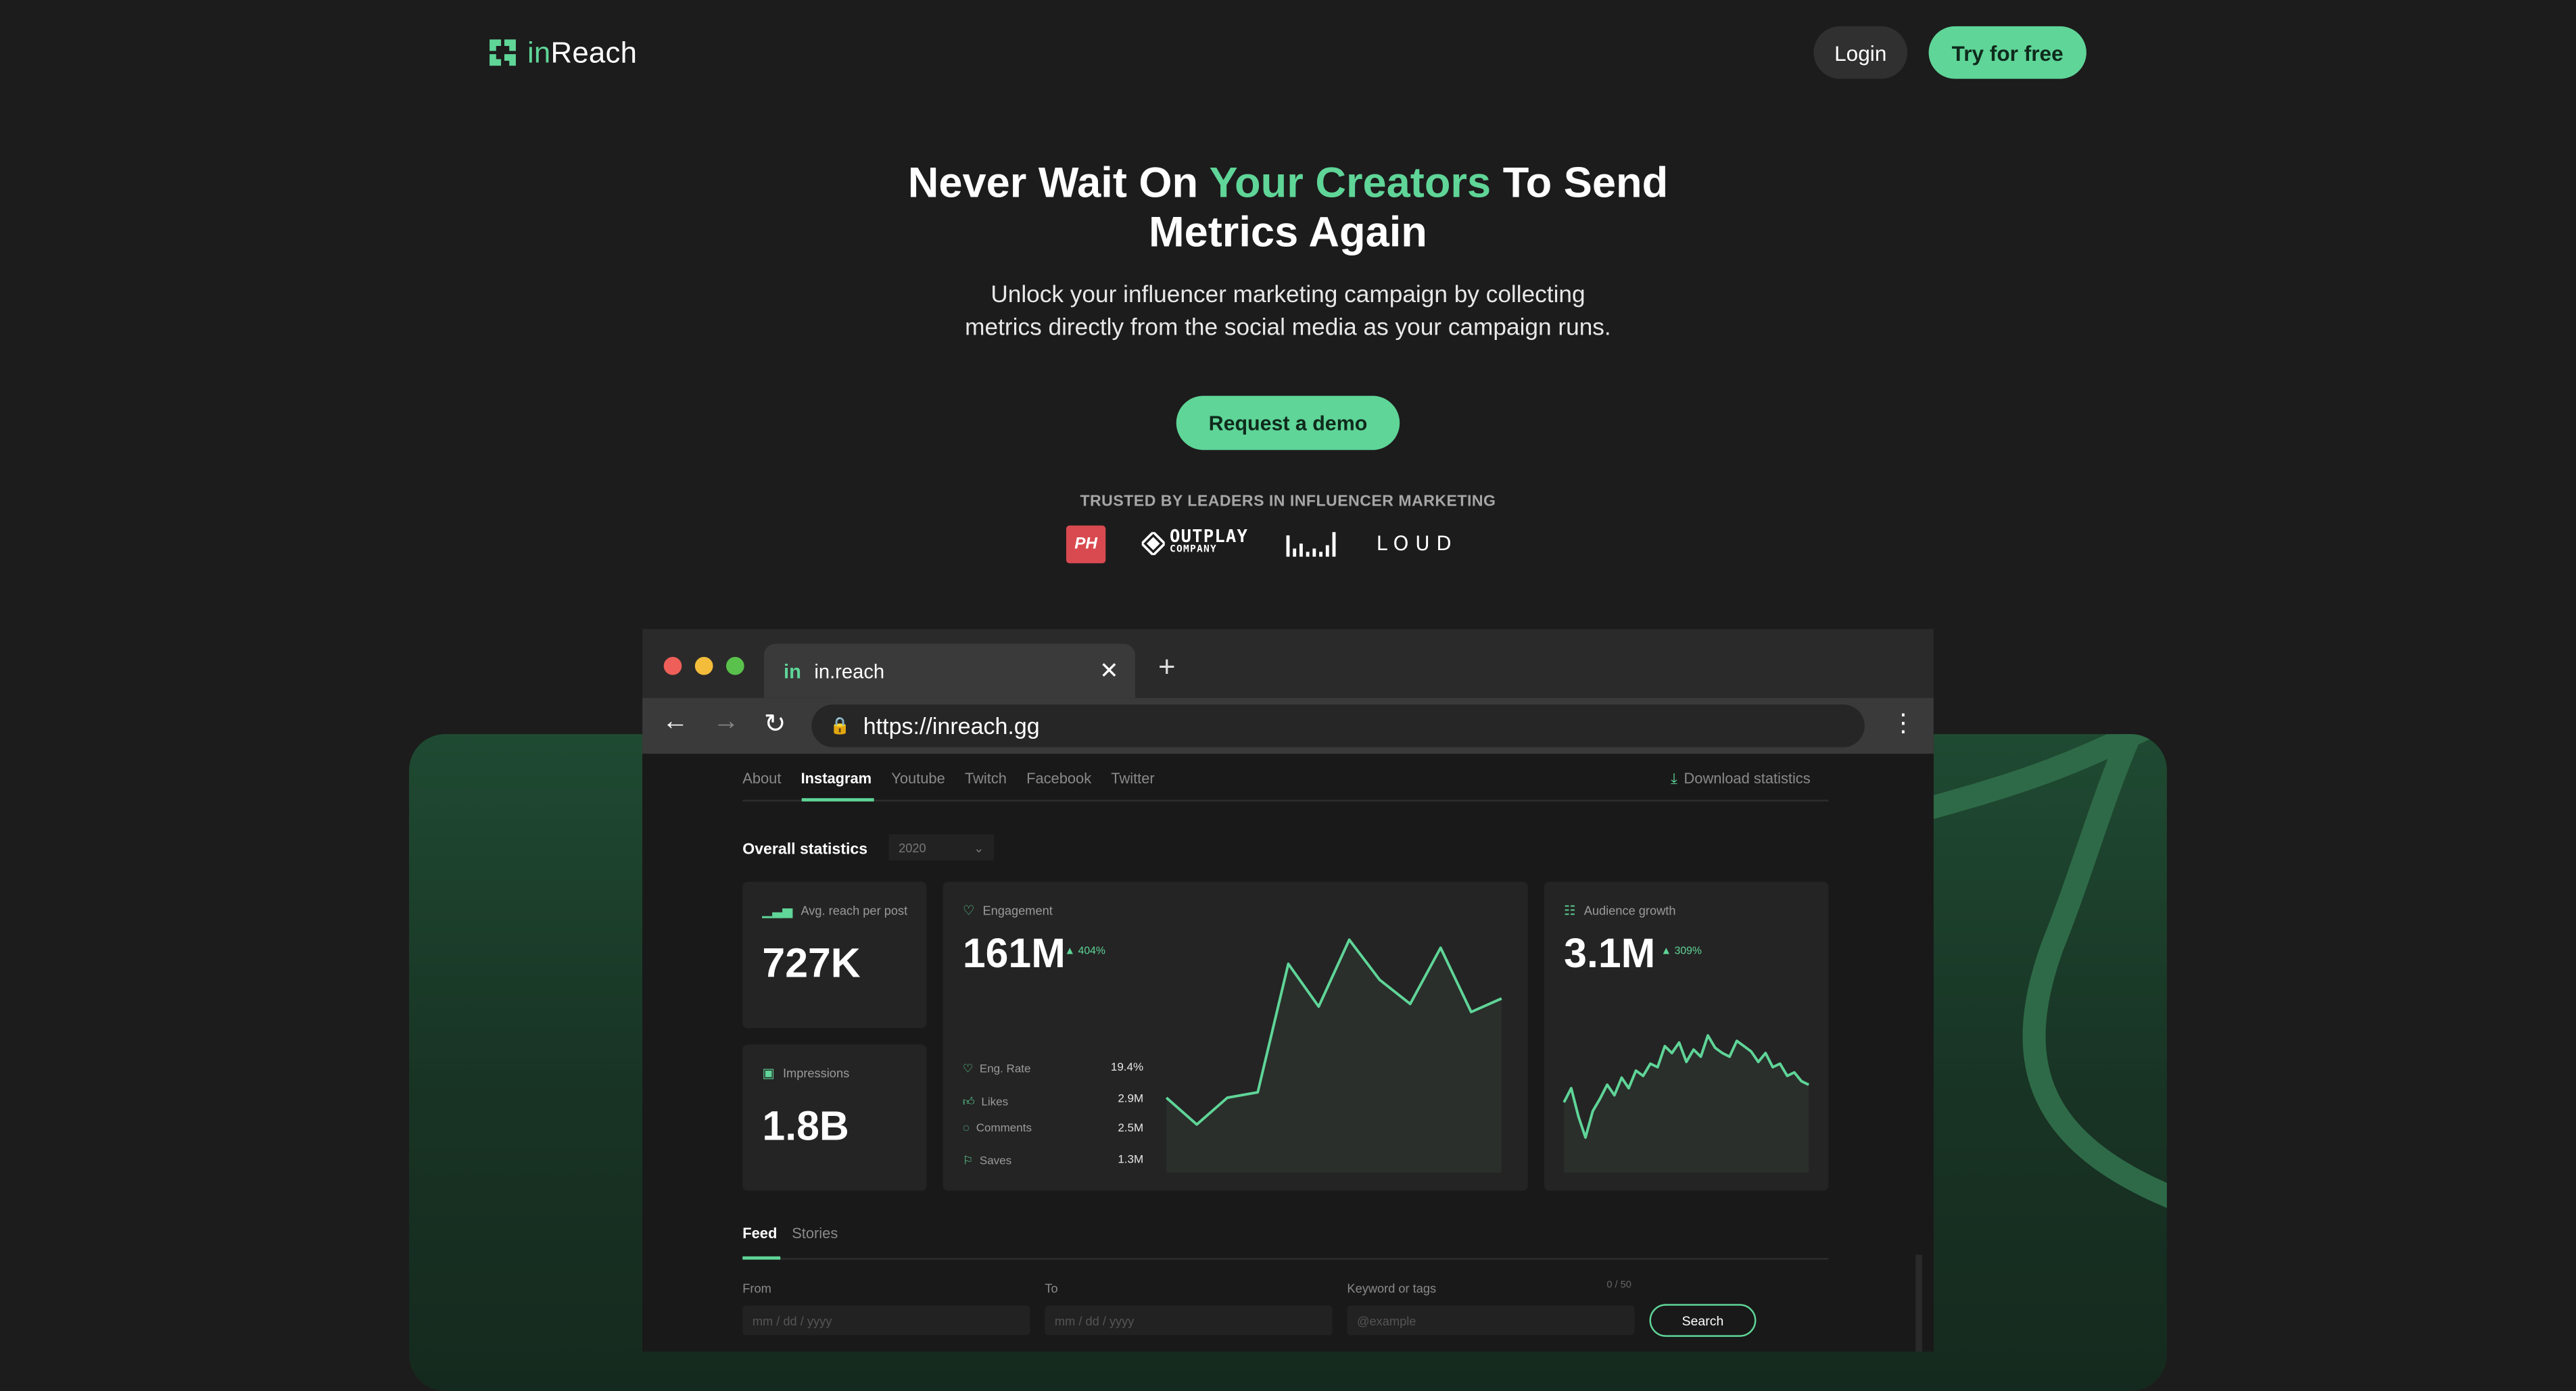 The image size is (2576, 1391). I want to click on feed-active-indicator, so click(761, 1258).